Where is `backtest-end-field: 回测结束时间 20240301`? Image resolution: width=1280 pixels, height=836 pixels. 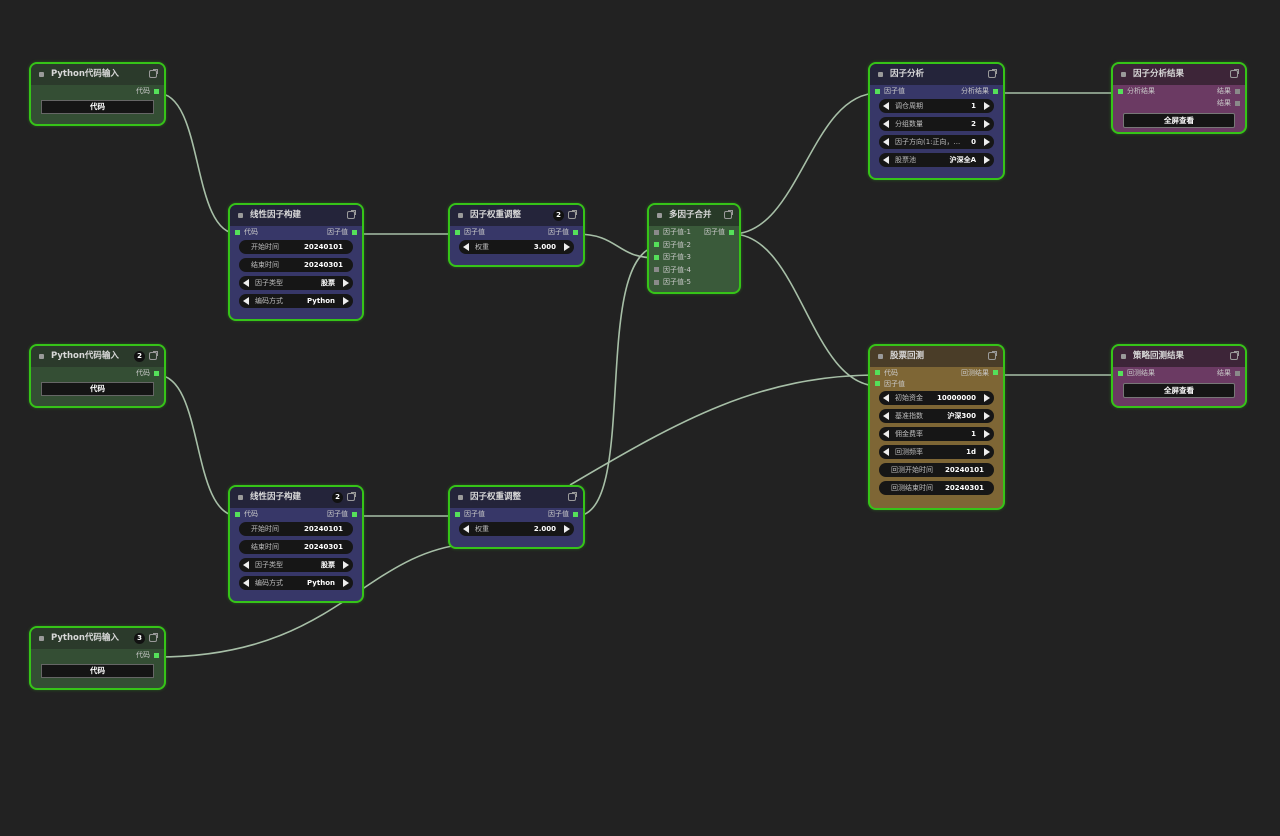 backtest-end-field: 回测结束时间 20240301 is located at coordinates (936, 488).